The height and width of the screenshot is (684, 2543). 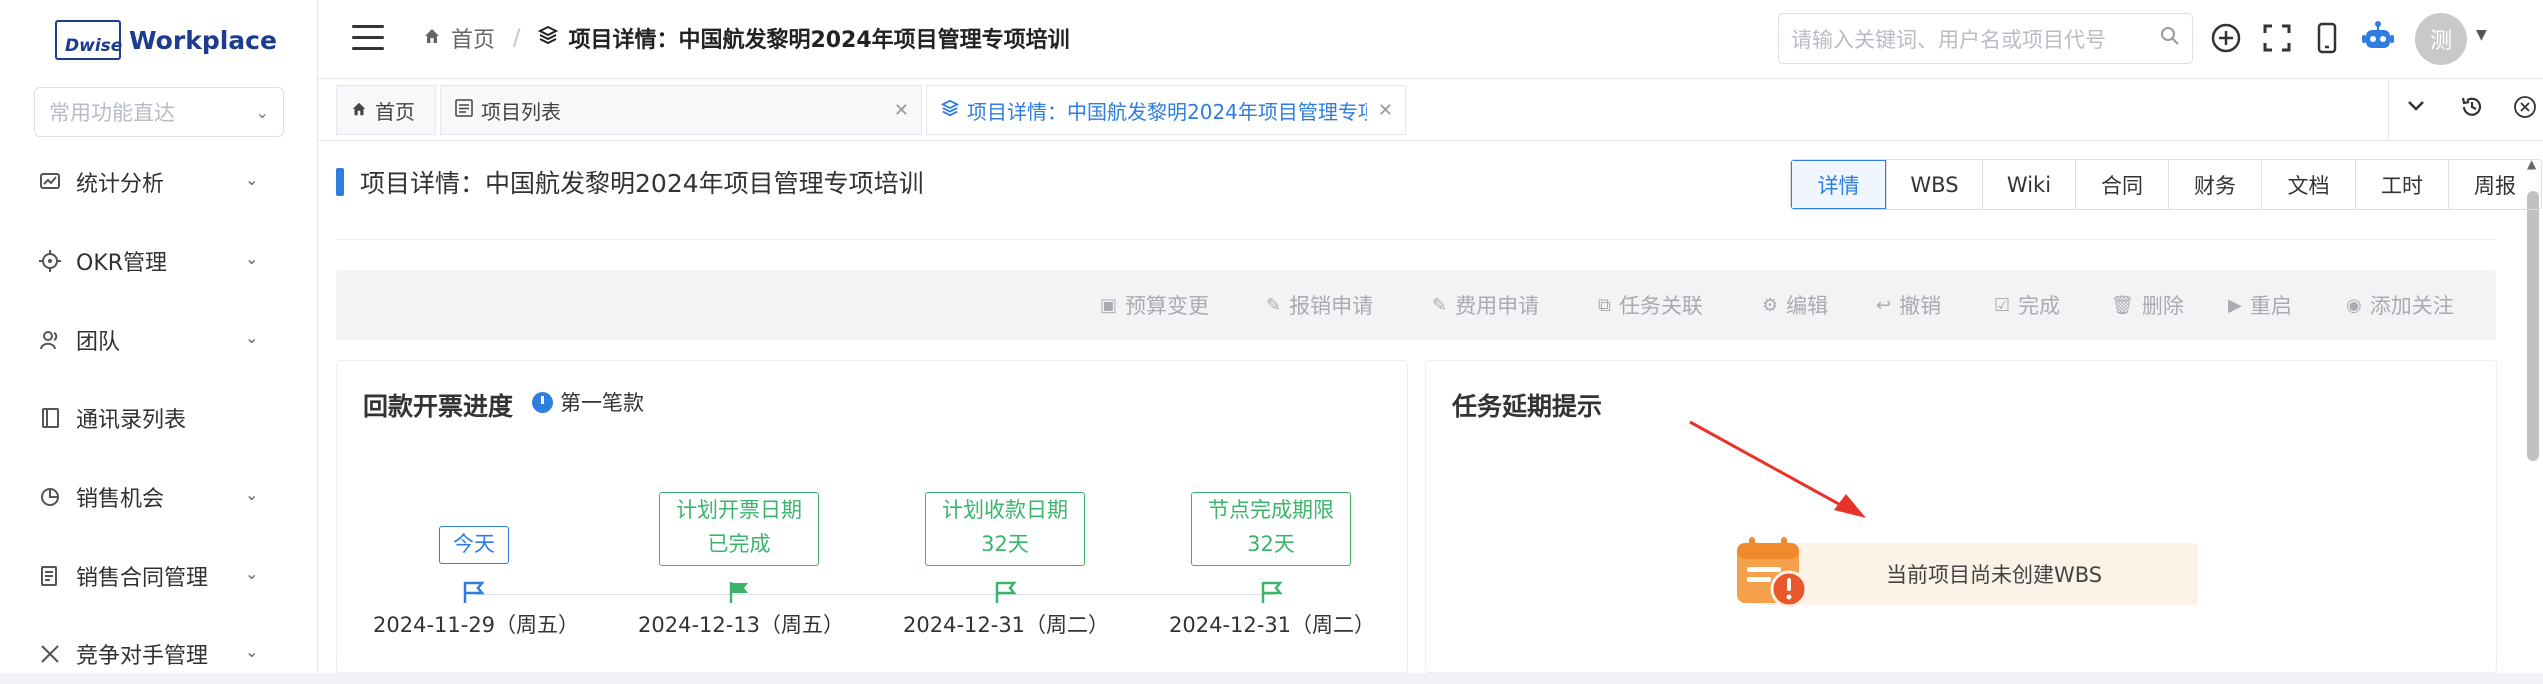 What do you see at coordinates (2147, 305) in the screenshot?
I see `delete-button: 🗑 删除` at bounding box center [2147, 305].